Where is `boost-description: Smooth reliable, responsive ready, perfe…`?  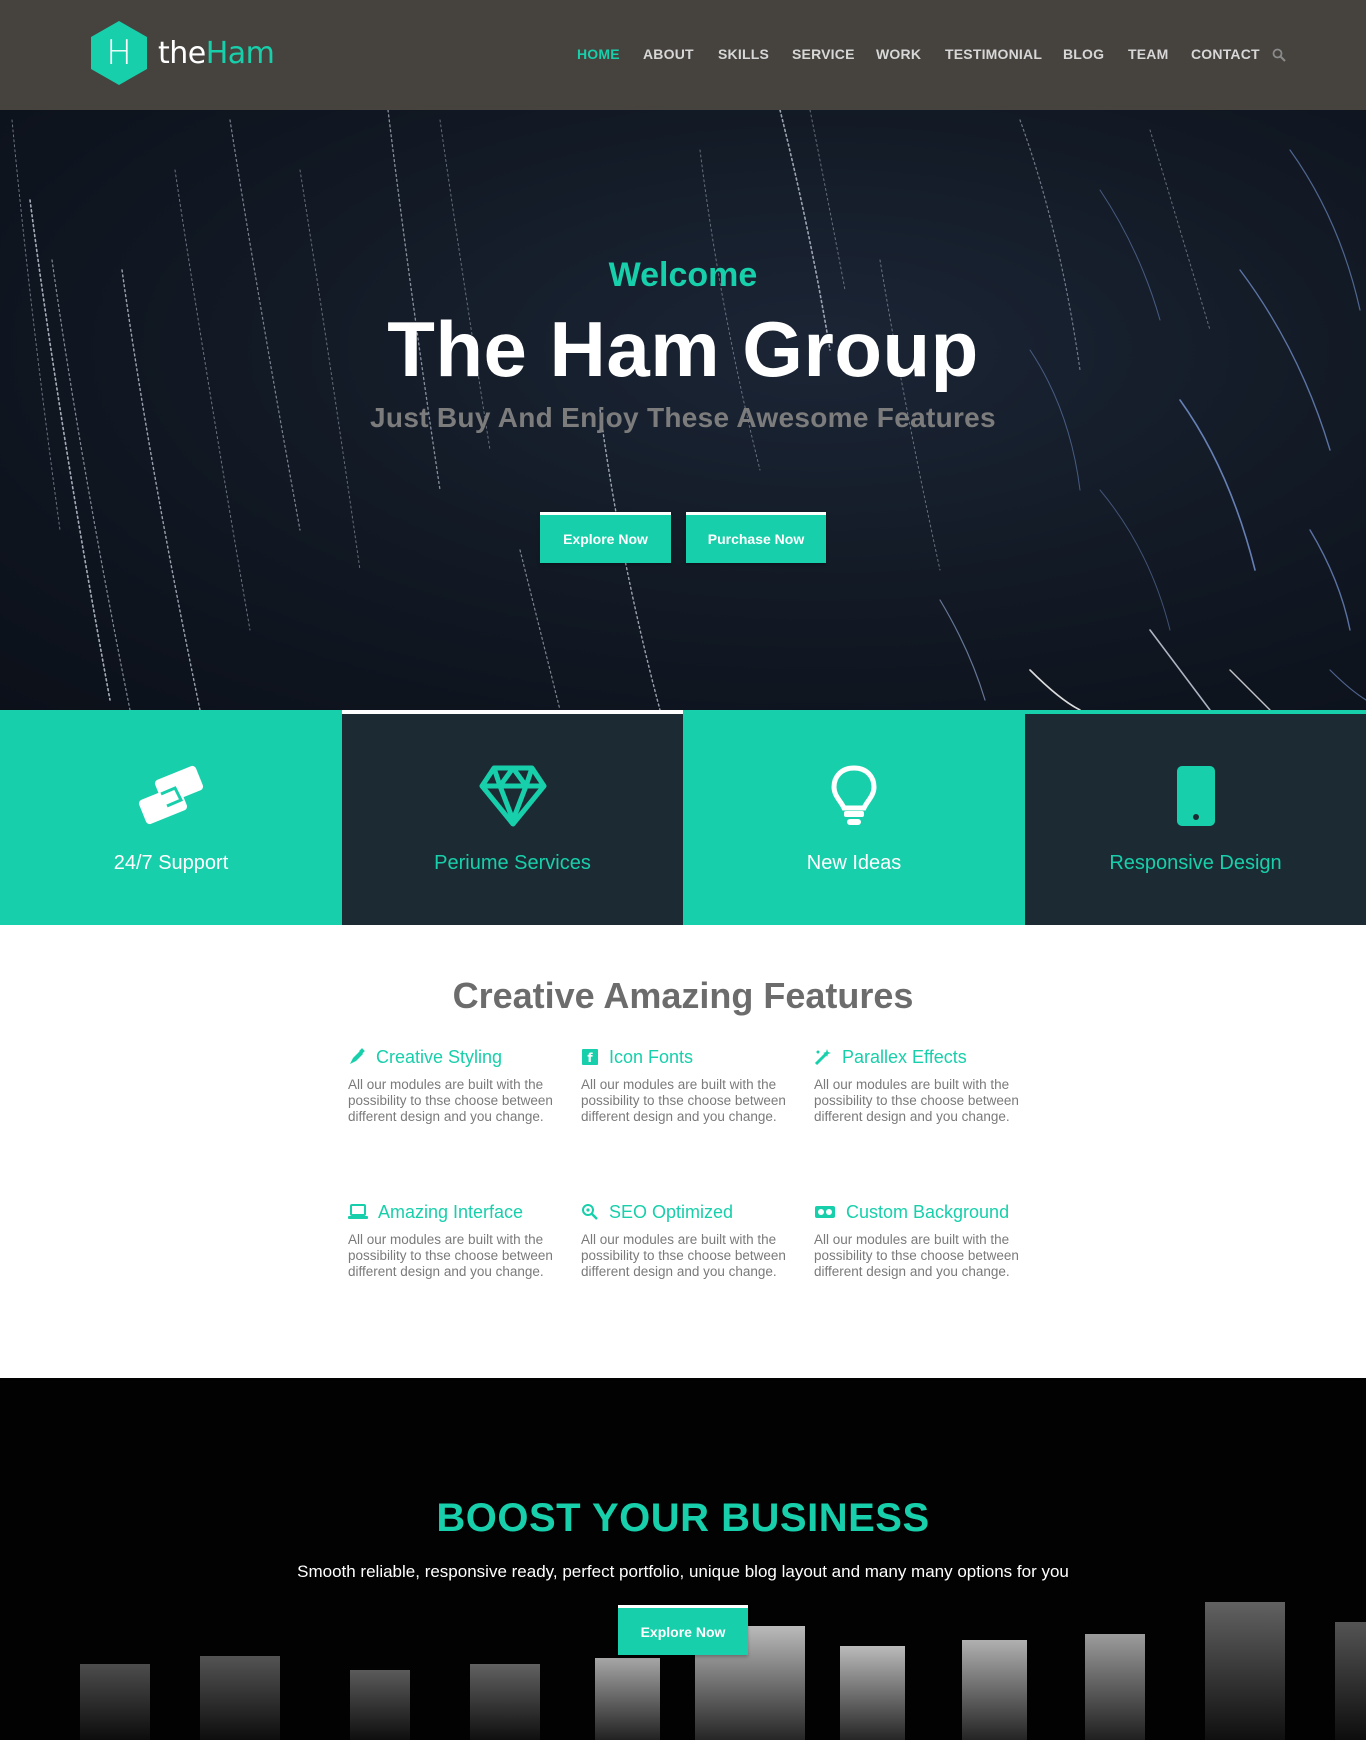 boost-description: Smooth reliable, responsive ready, perfe… is located at coordinates (683, 1571).